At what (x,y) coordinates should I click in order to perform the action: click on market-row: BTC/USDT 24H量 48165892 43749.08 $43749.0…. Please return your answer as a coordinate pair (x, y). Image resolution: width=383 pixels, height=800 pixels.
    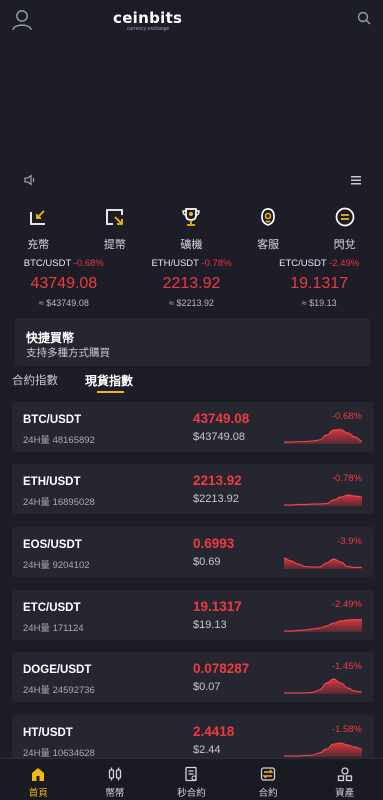
    Looking at the image, I should click on (193, 427).